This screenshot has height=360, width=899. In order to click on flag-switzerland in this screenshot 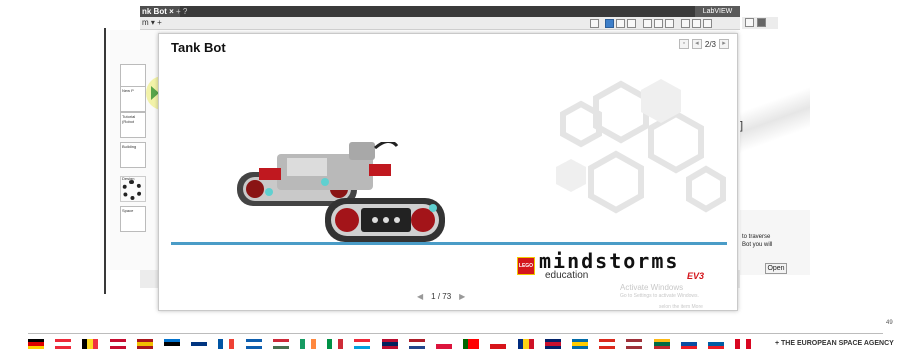, I will do `click(607, 344)`.